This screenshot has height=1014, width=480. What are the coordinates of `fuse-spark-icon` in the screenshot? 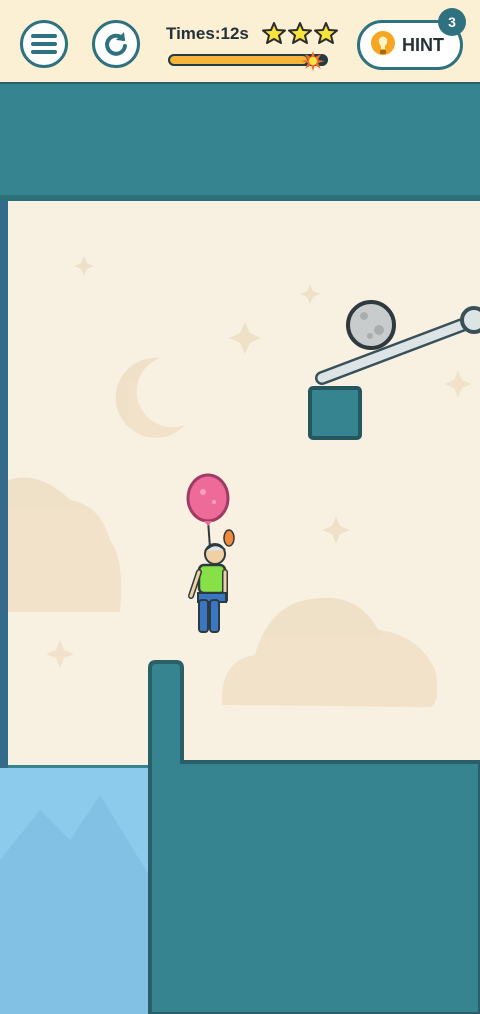 It's located at (313, 61).